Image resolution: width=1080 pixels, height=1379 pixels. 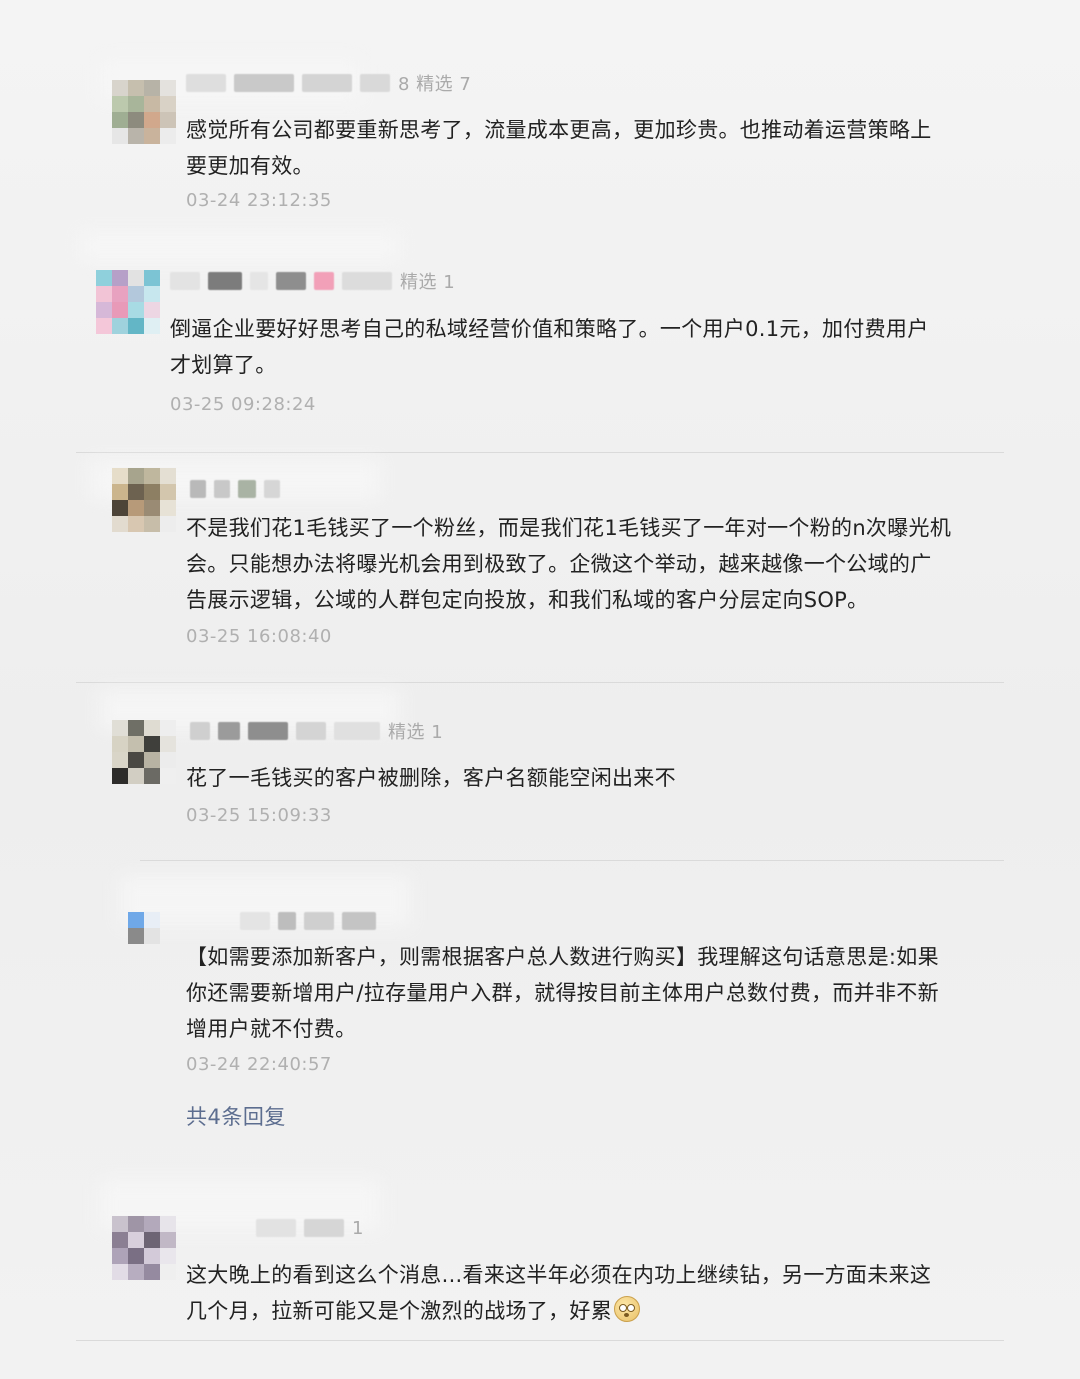 What do you see at coordinates (236, 1116) in the screenshot?
I see `view-replies-link: 共4条回复` at bounding box center [236, 1116].